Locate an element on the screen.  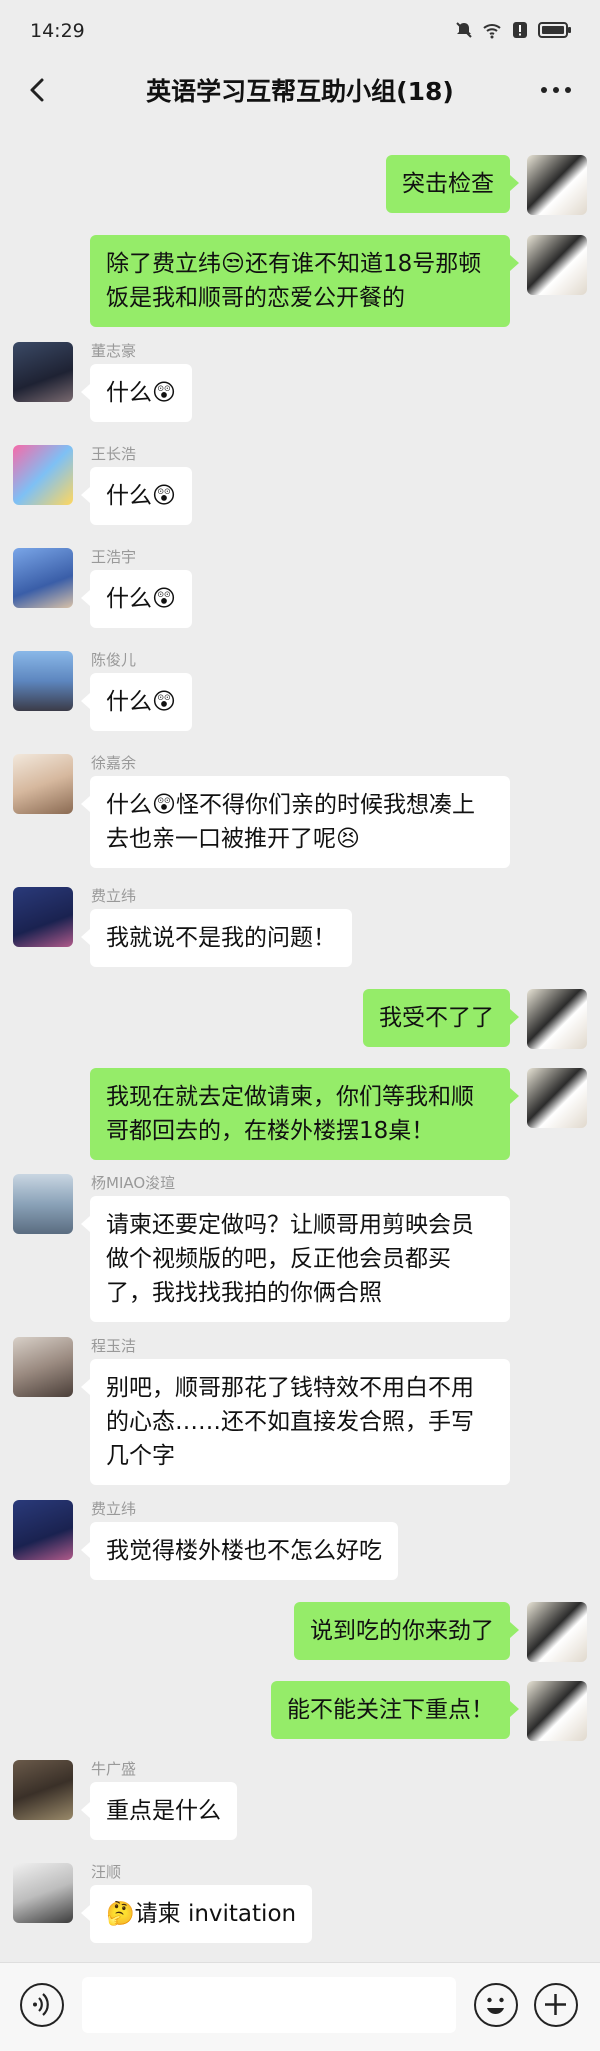
sender-name: 陈俊儿 is located at coordinates (114, 660).